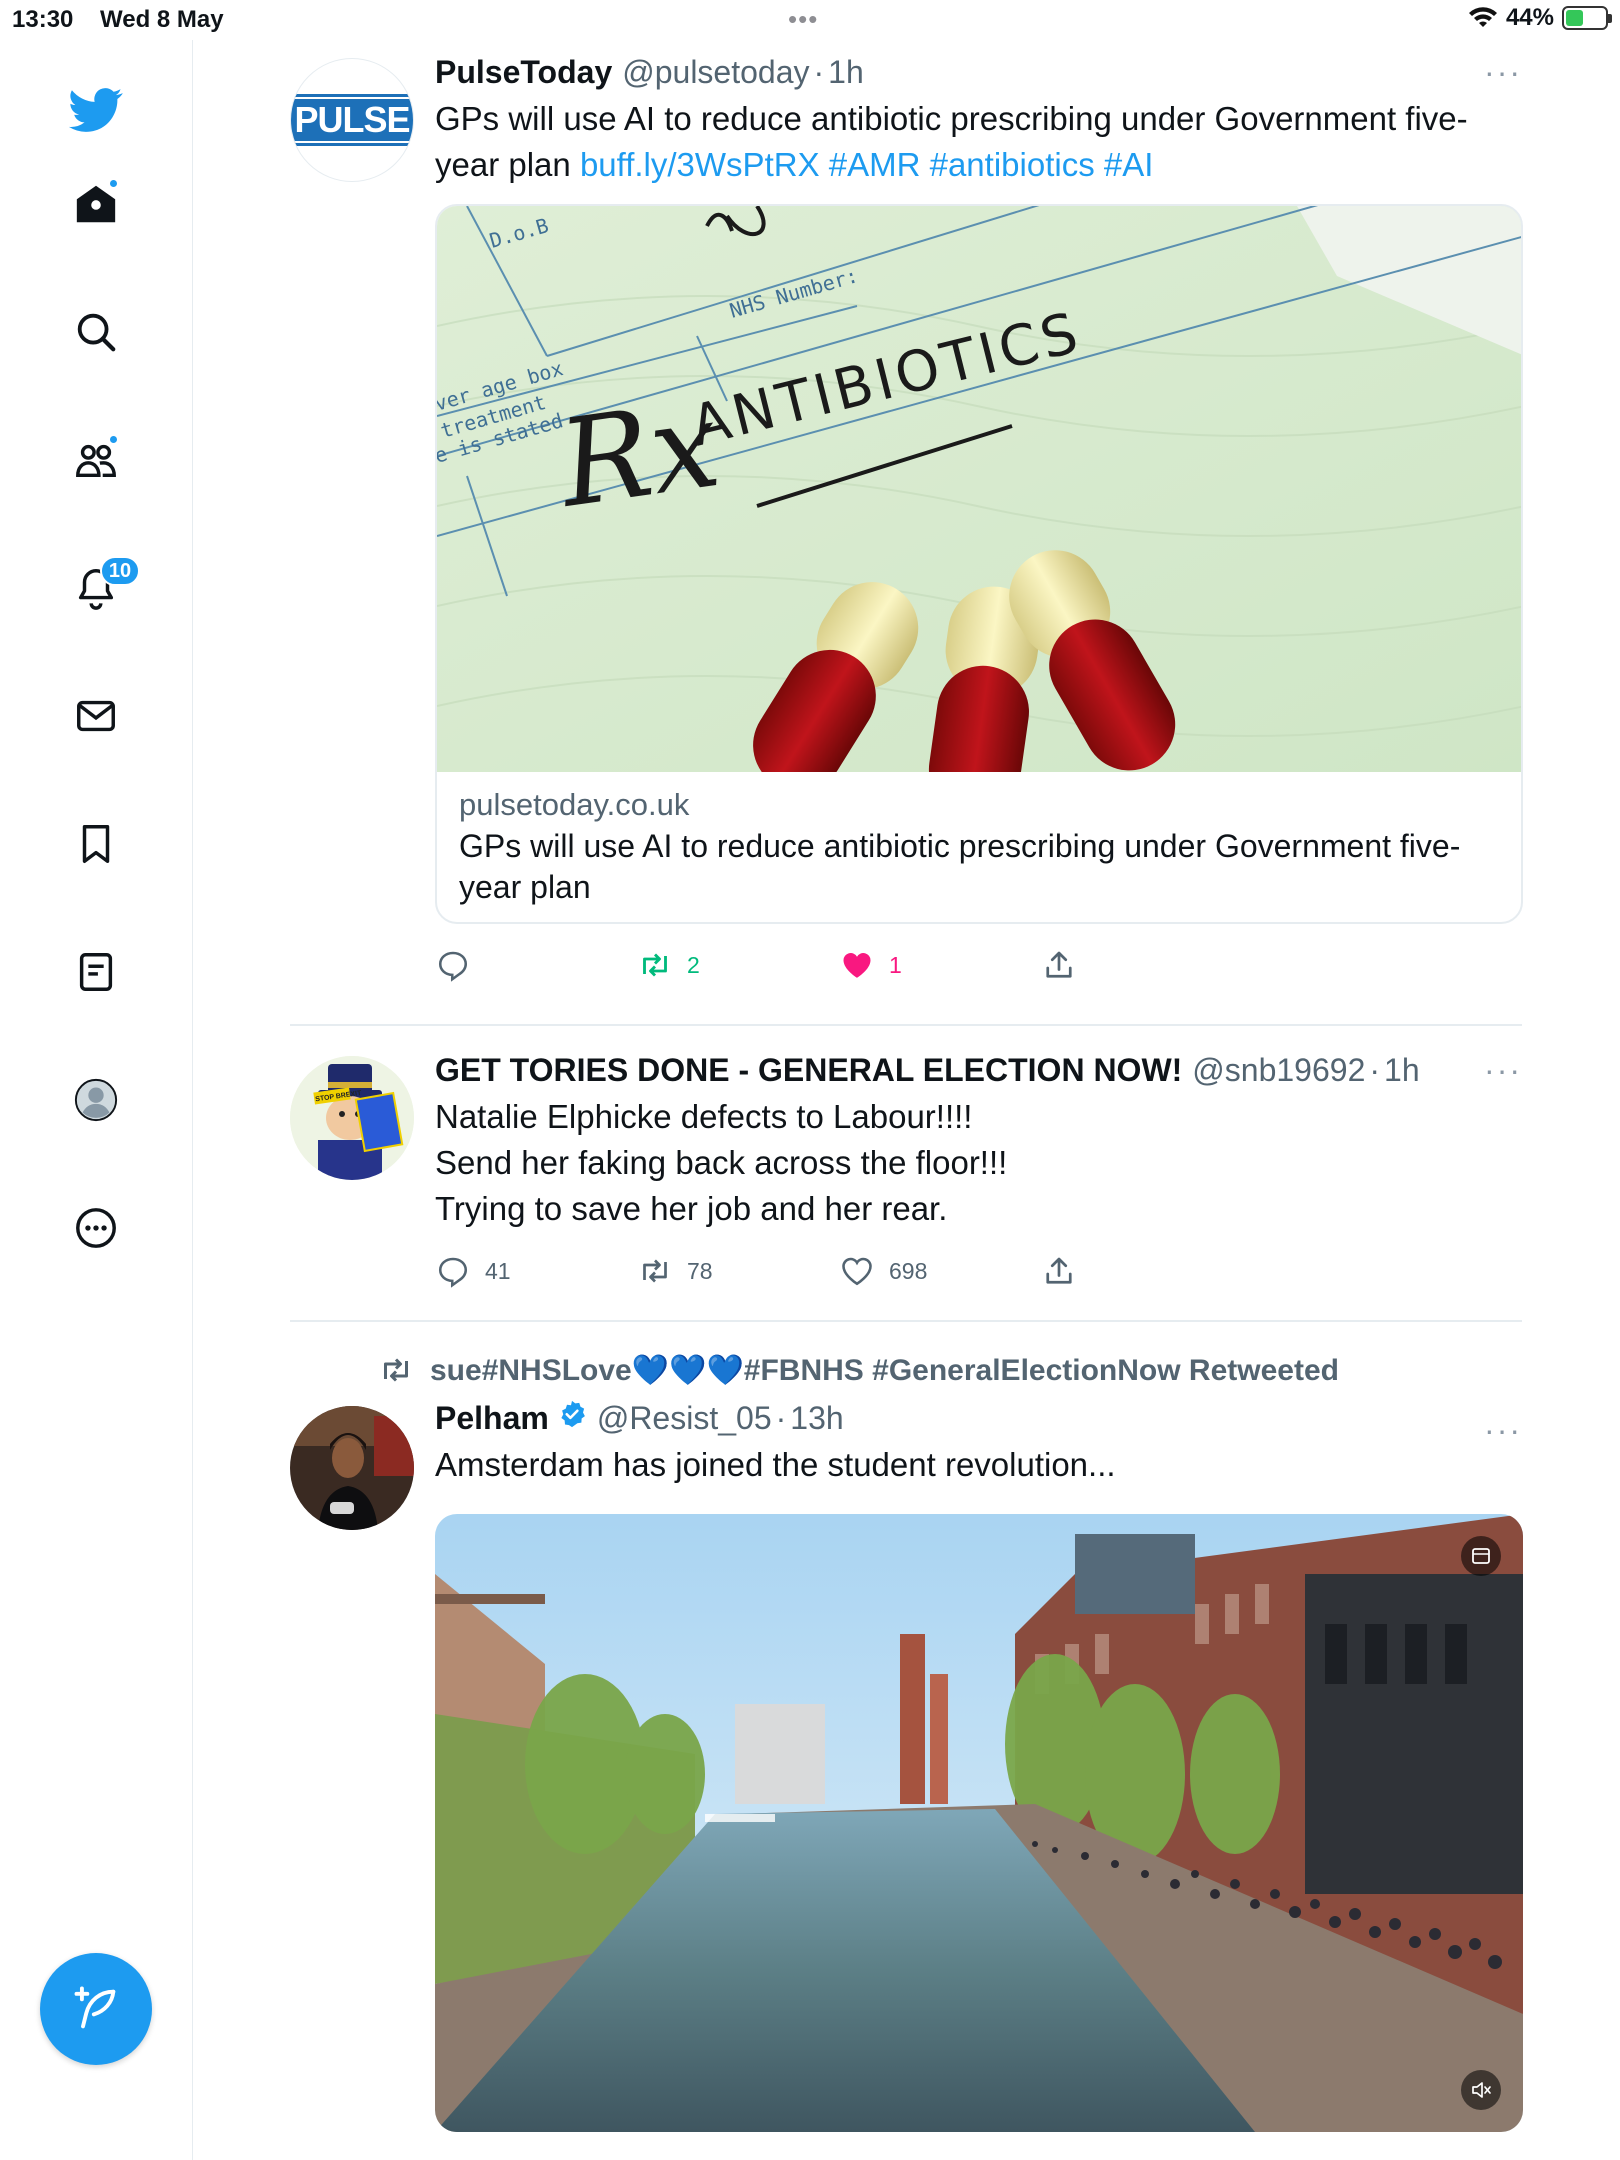 Image resolution: width=1620 pixels, height=2160 pixels. Describe the element at coordinates (96, 204) in the screenshot. I see `home-icon` at that location.